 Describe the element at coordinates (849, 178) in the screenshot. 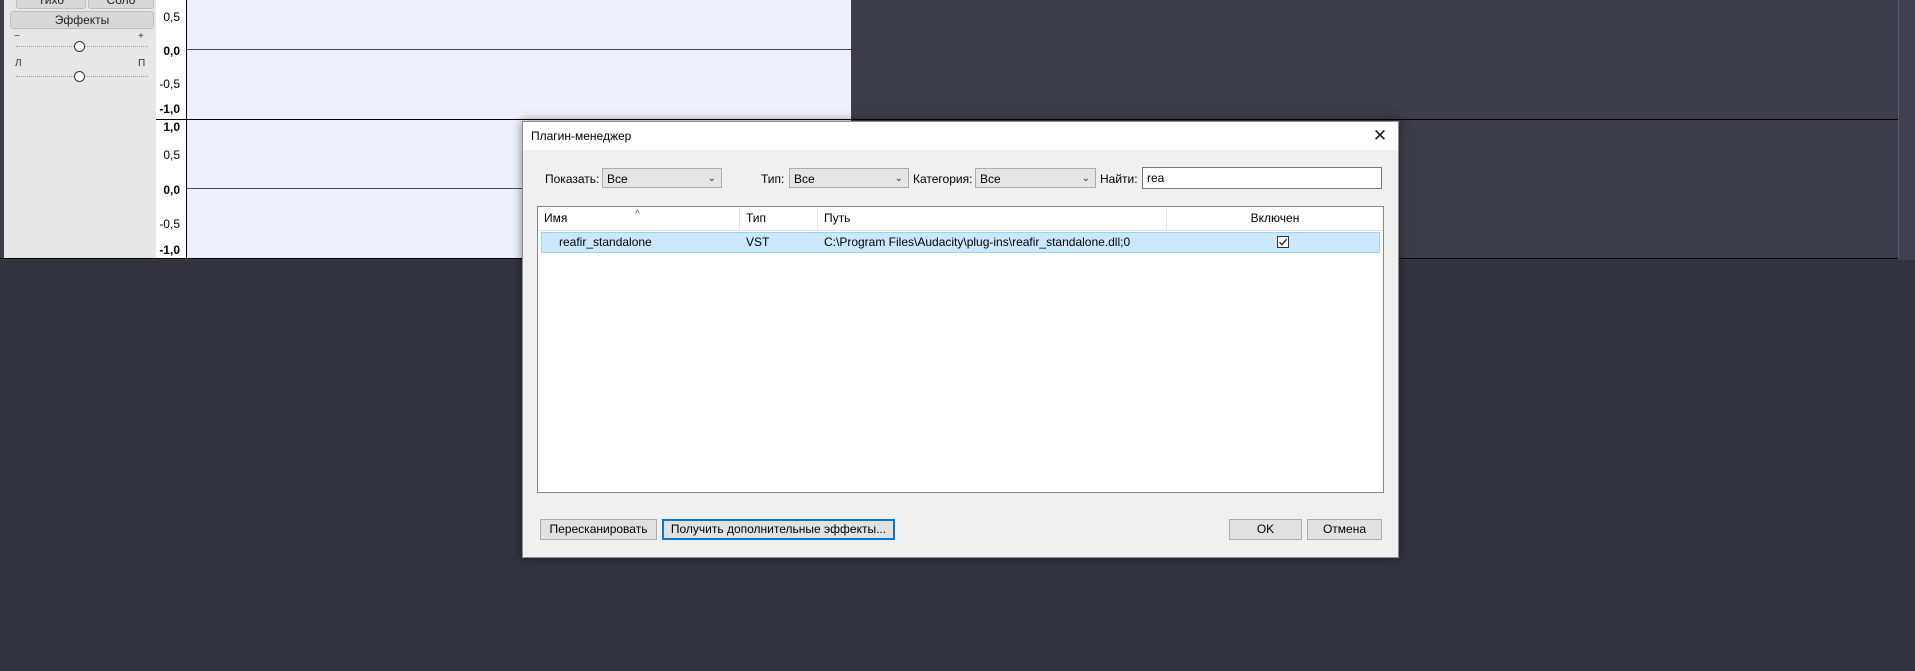

I see `type-select: Все ⌄` at that location.